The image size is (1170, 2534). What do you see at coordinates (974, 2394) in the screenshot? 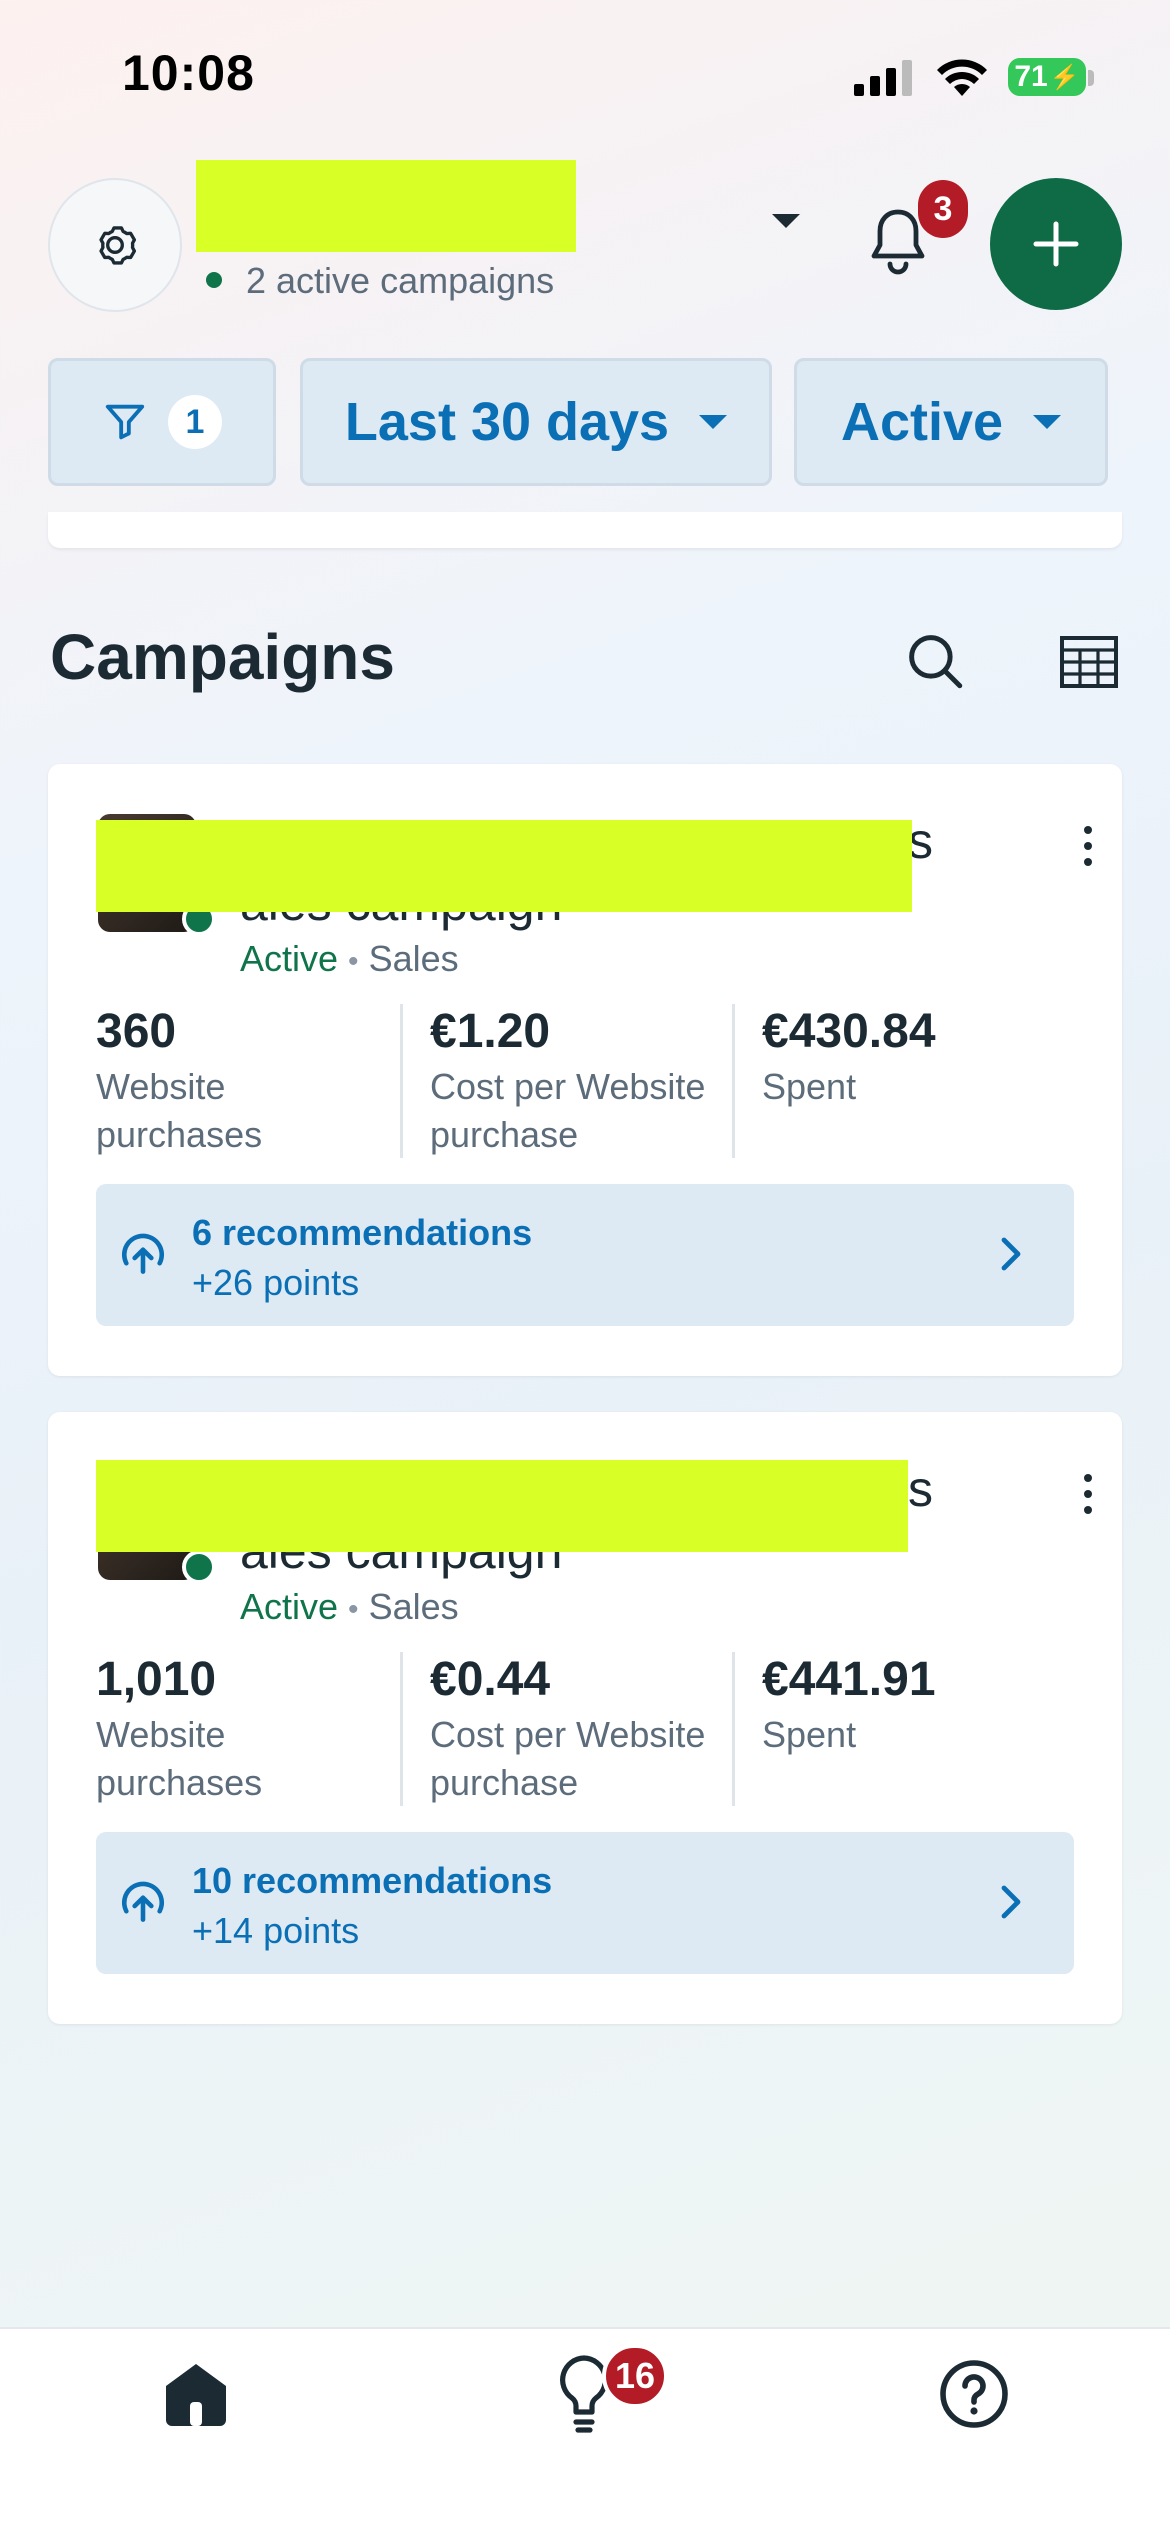
I see `help-icon` at bounding box center [974, 2394].